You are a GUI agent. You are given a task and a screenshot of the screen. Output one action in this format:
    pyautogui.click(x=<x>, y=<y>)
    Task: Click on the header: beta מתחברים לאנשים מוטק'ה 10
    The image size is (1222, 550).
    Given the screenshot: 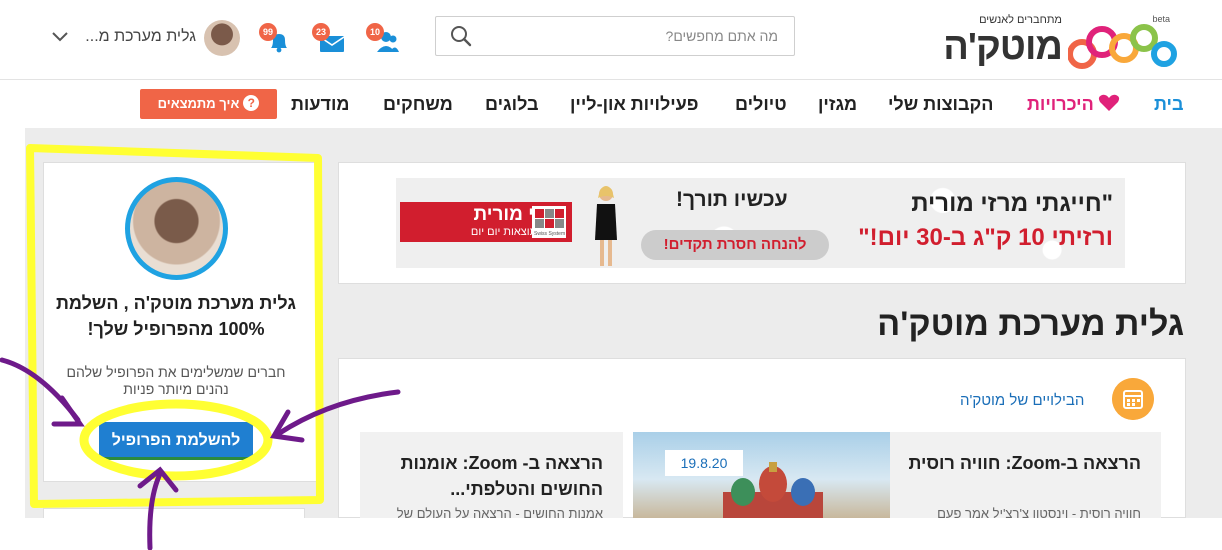 What is the action you would take?
    pyautogui.click(x=611, y=40)
    